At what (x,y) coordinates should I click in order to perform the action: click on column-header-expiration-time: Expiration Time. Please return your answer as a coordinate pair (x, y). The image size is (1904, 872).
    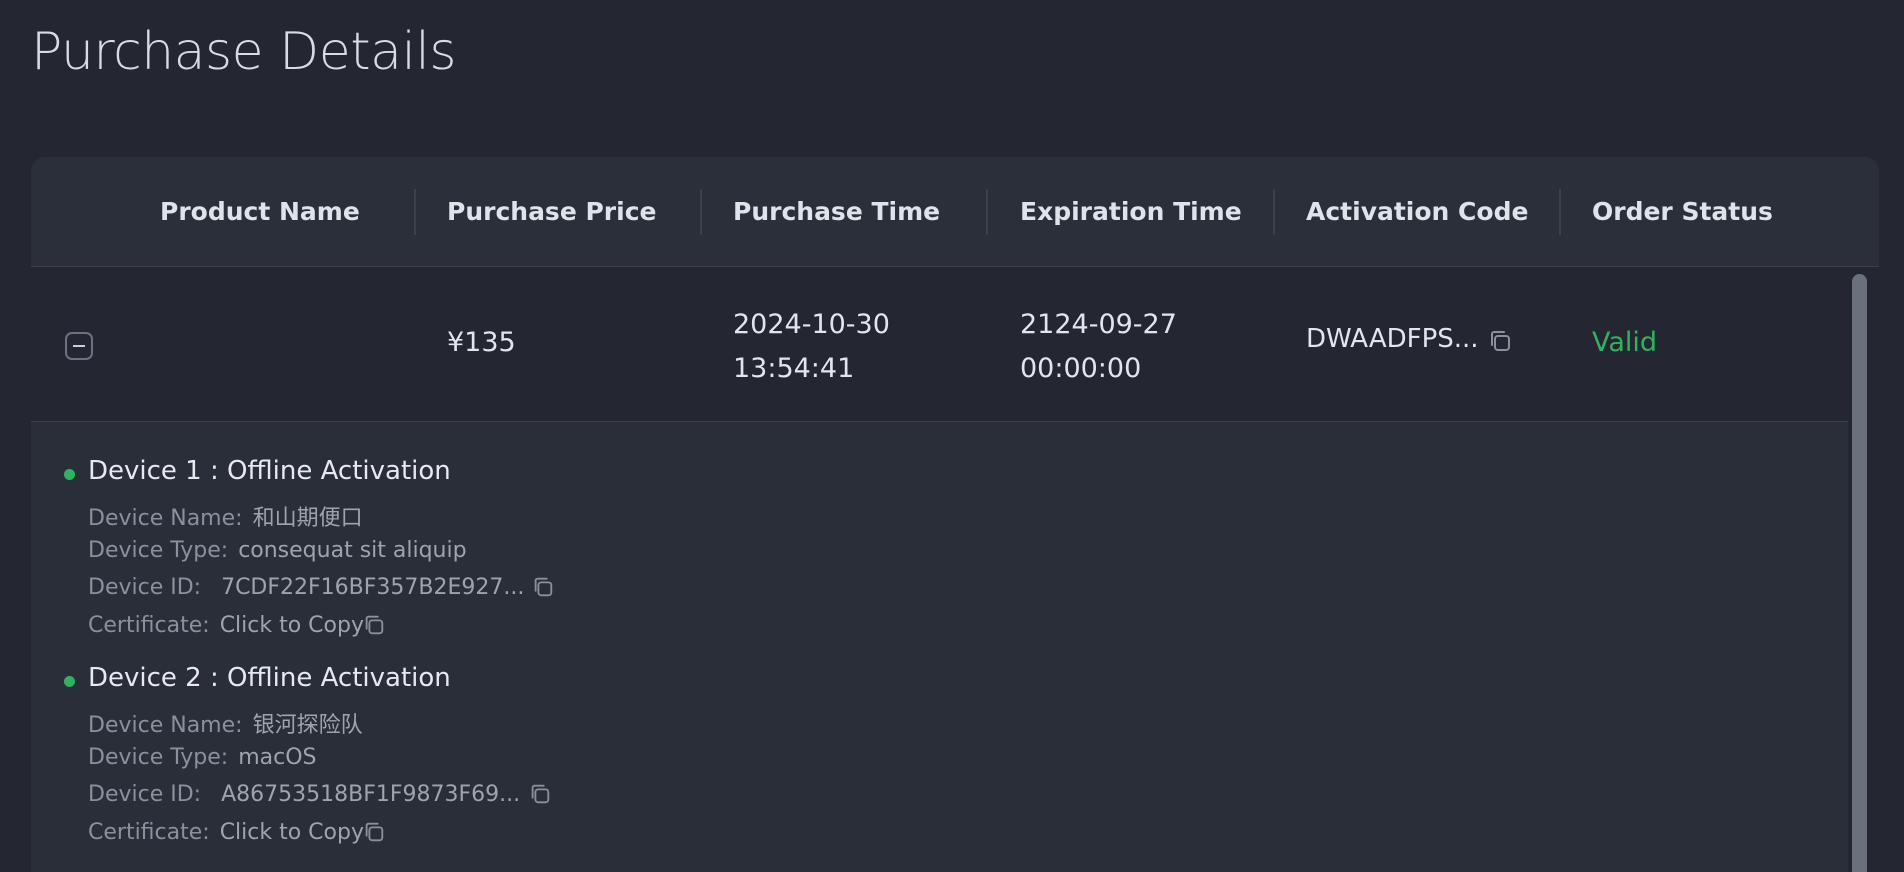
    Looking at the image, I should click on (1131, 211).